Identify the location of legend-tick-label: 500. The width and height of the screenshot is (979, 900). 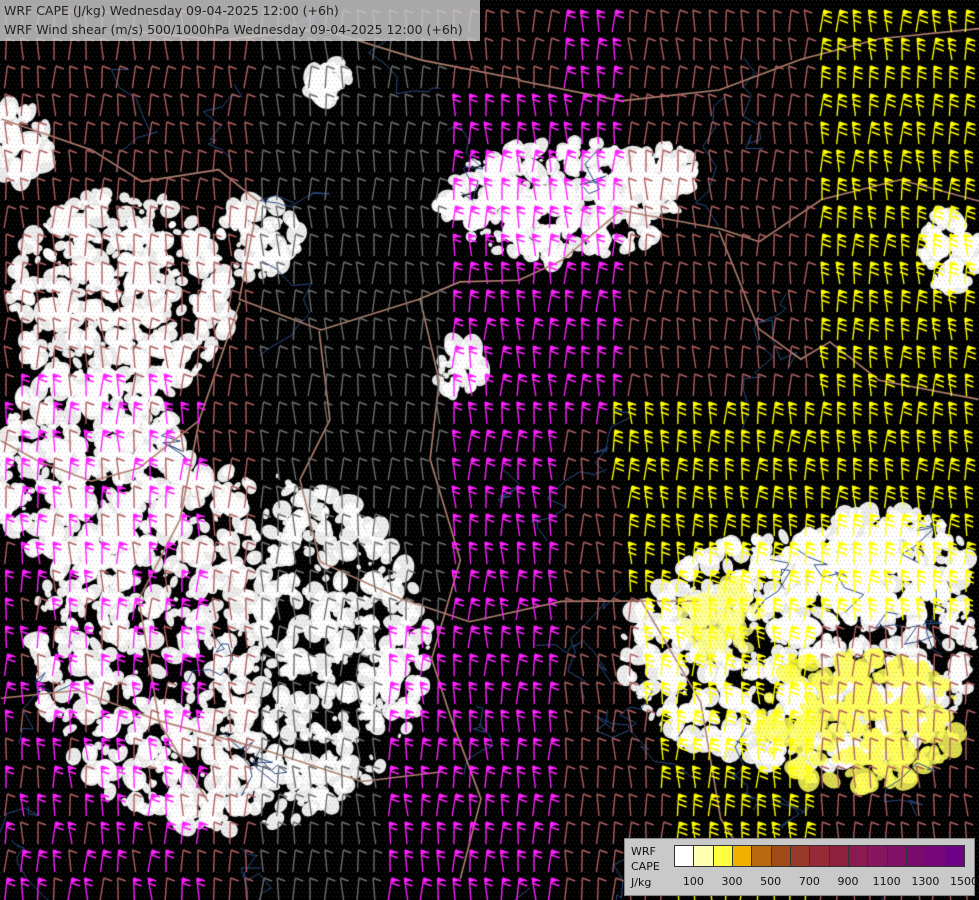
(771, 881).